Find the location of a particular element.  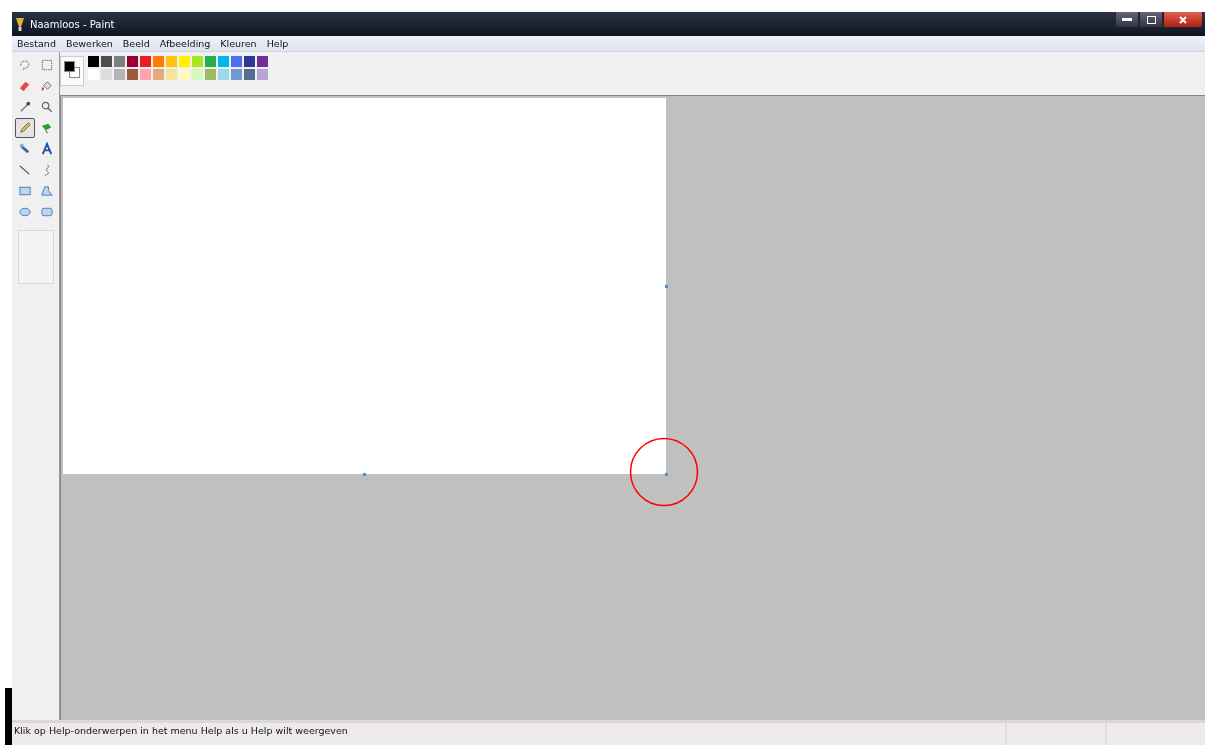

ellipse-icon is located at coordinates (24, 212).